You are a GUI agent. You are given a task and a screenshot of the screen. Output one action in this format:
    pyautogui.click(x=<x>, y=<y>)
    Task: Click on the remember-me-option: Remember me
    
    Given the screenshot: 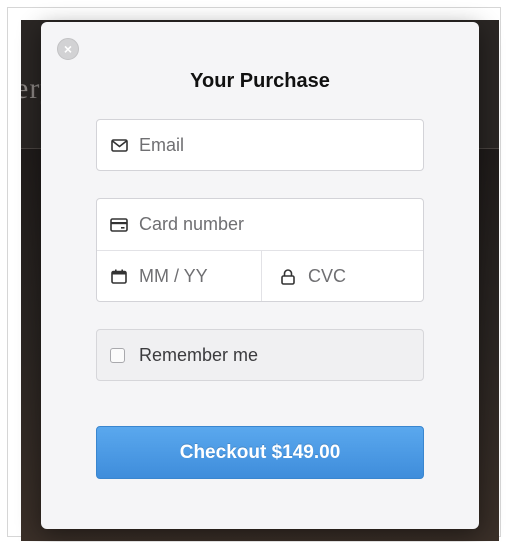 What is the action you would take?
    pyautogui.click(x=260, y=355)
    